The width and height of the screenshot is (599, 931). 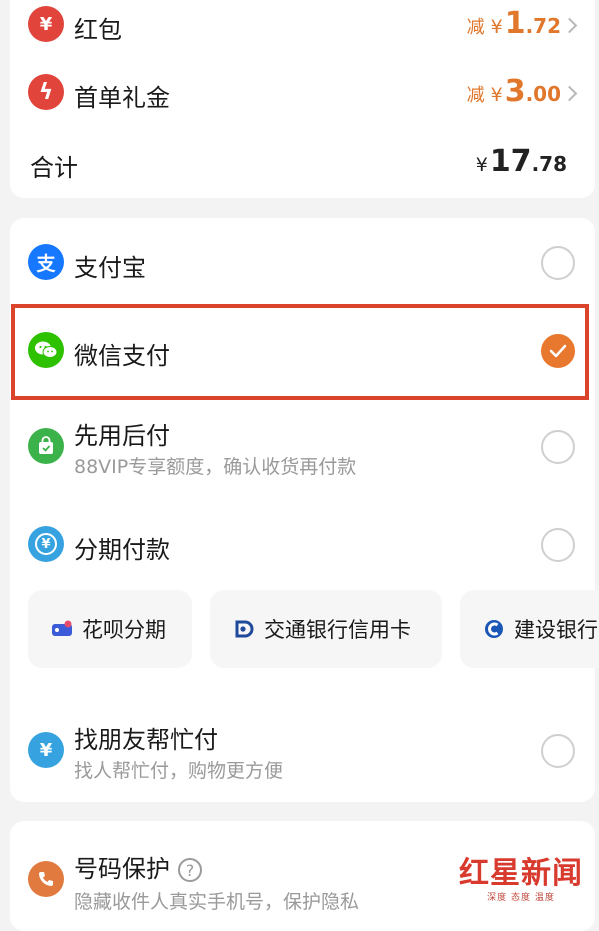 I want to click on red-packet-glyph: ¥, so click(x=46, y=24).